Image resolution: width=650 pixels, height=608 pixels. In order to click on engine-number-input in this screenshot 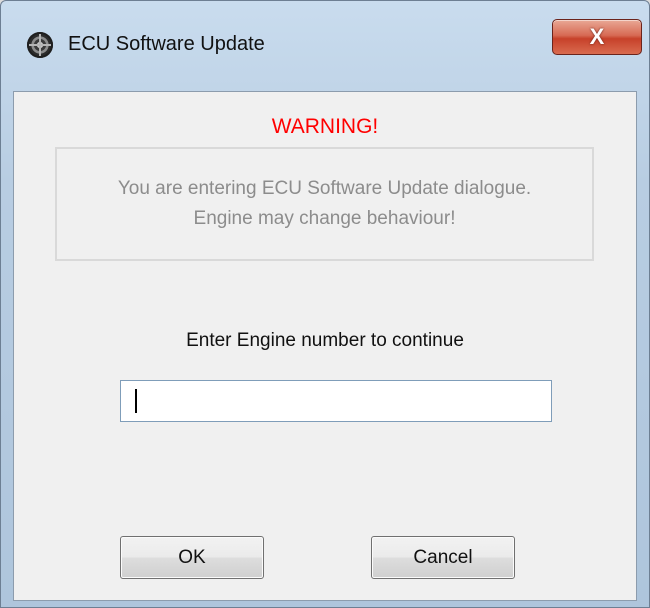, I will do `click(336, 401)`.